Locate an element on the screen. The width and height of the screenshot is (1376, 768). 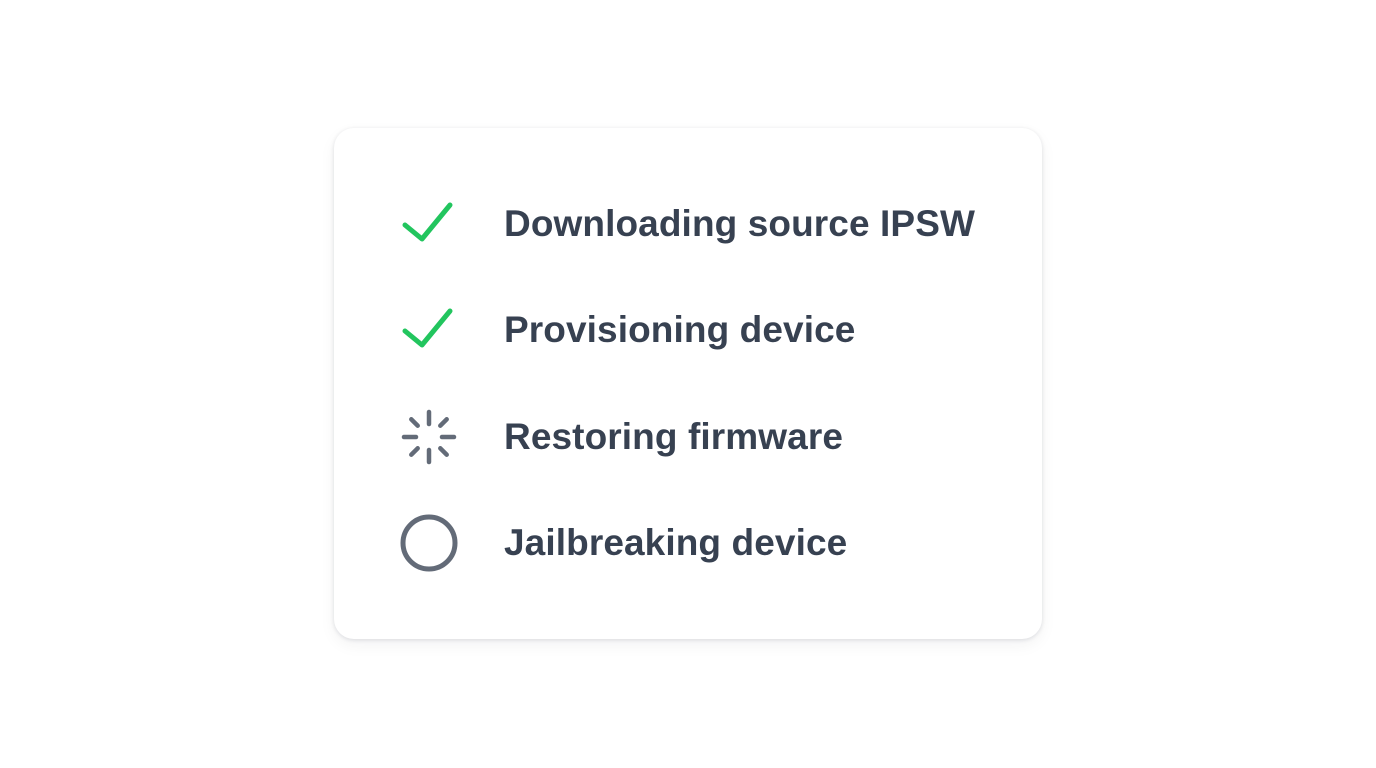
step-restoring-firmware: Restoring firmware is located at coordinates (686, 436).